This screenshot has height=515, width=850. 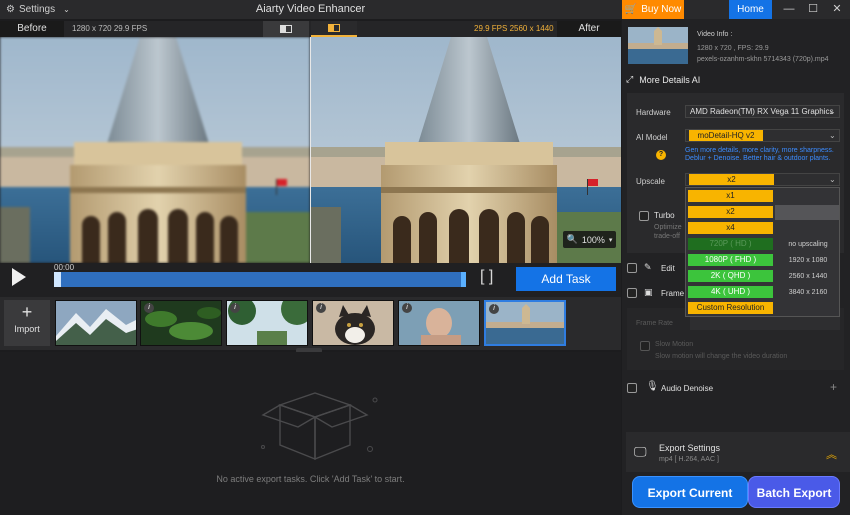 I want to click on option-x1: x1, so click(x=730, y=196).